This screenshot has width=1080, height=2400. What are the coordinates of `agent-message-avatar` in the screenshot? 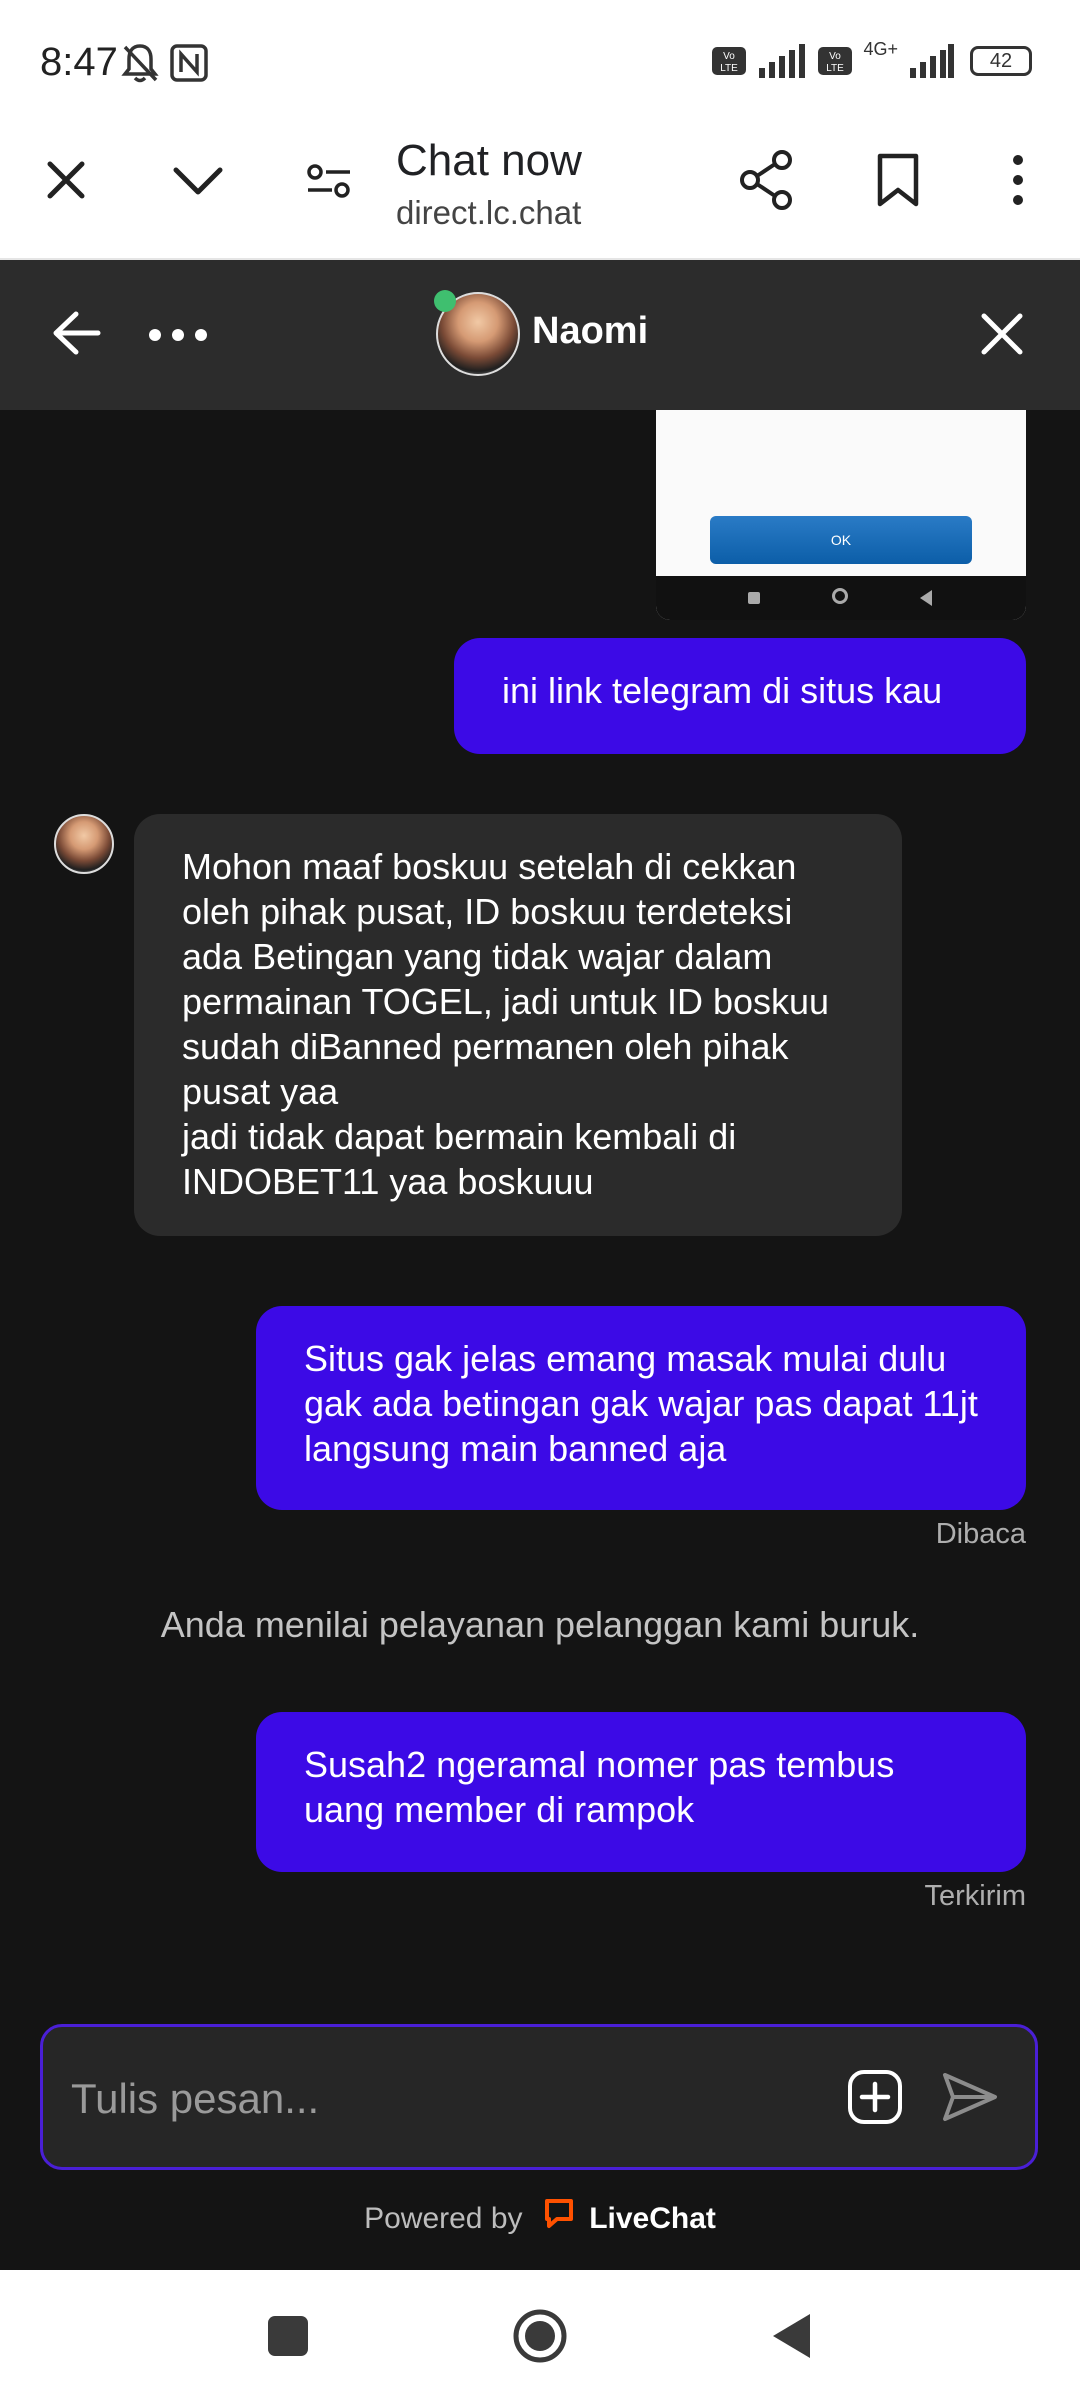 It's located at (84, 844).